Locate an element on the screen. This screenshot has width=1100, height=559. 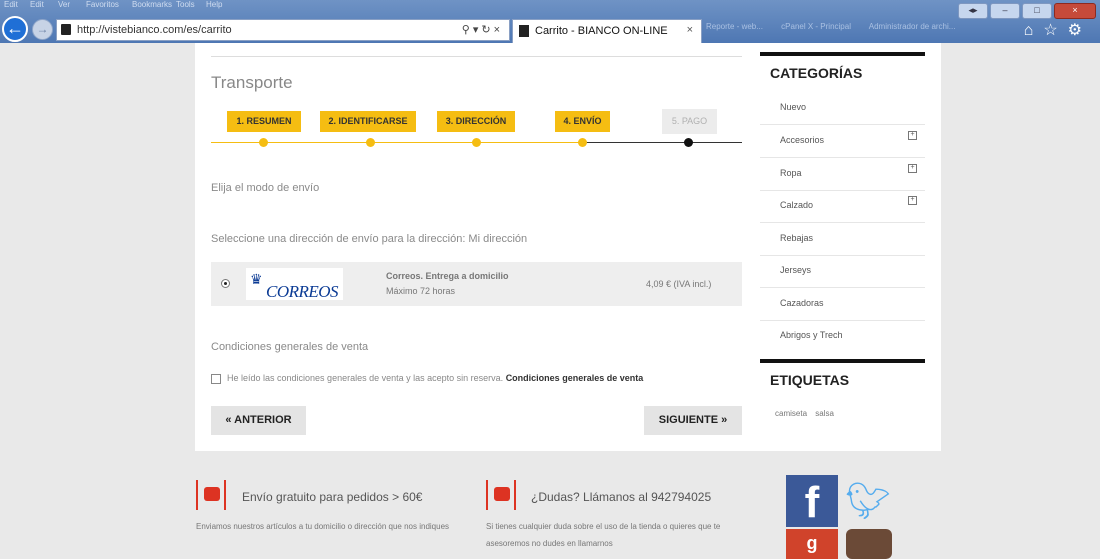
maximize-icon: □ is located at coordinates (1037, 11).